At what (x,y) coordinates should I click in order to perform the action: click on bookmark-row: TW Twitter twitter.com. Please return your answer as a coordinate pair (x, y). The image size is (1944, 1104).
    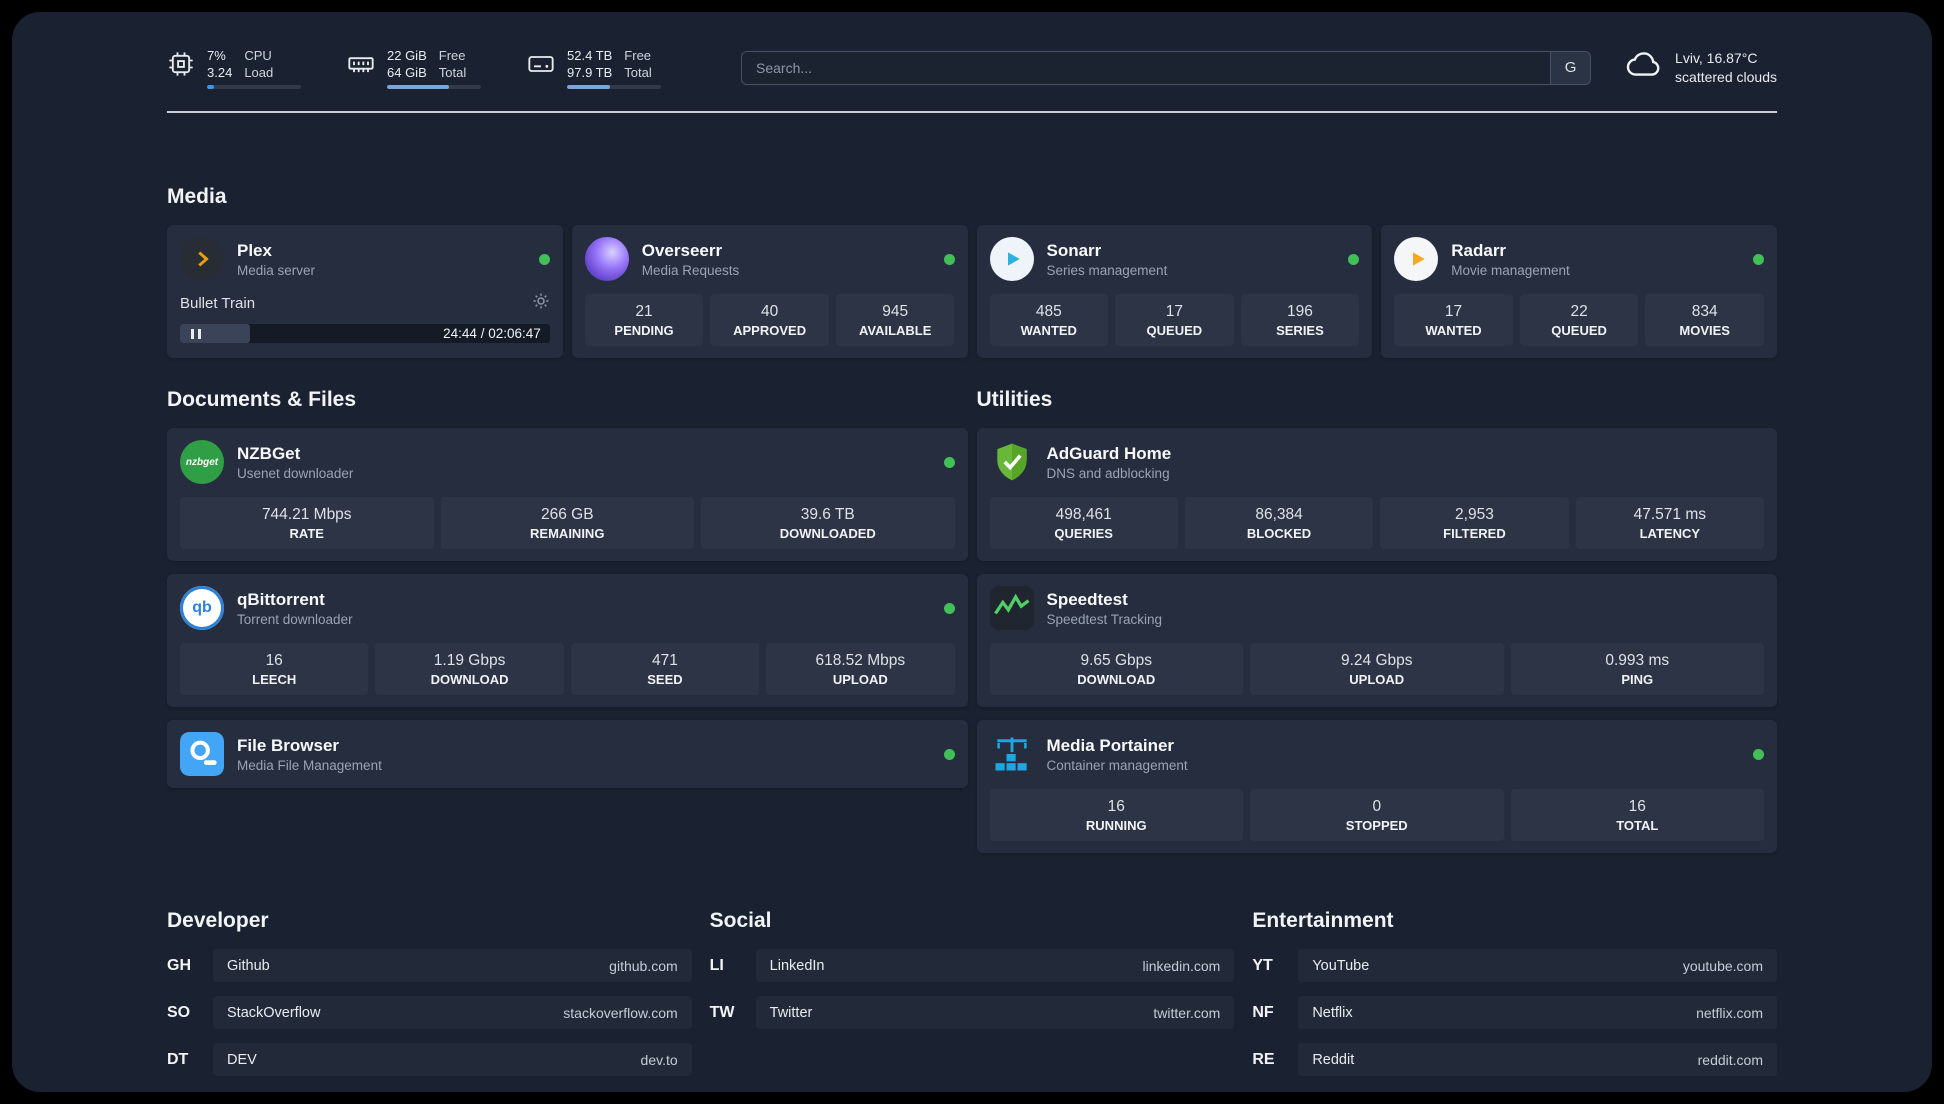
    Looking at the image, I should click on (972, 1012).